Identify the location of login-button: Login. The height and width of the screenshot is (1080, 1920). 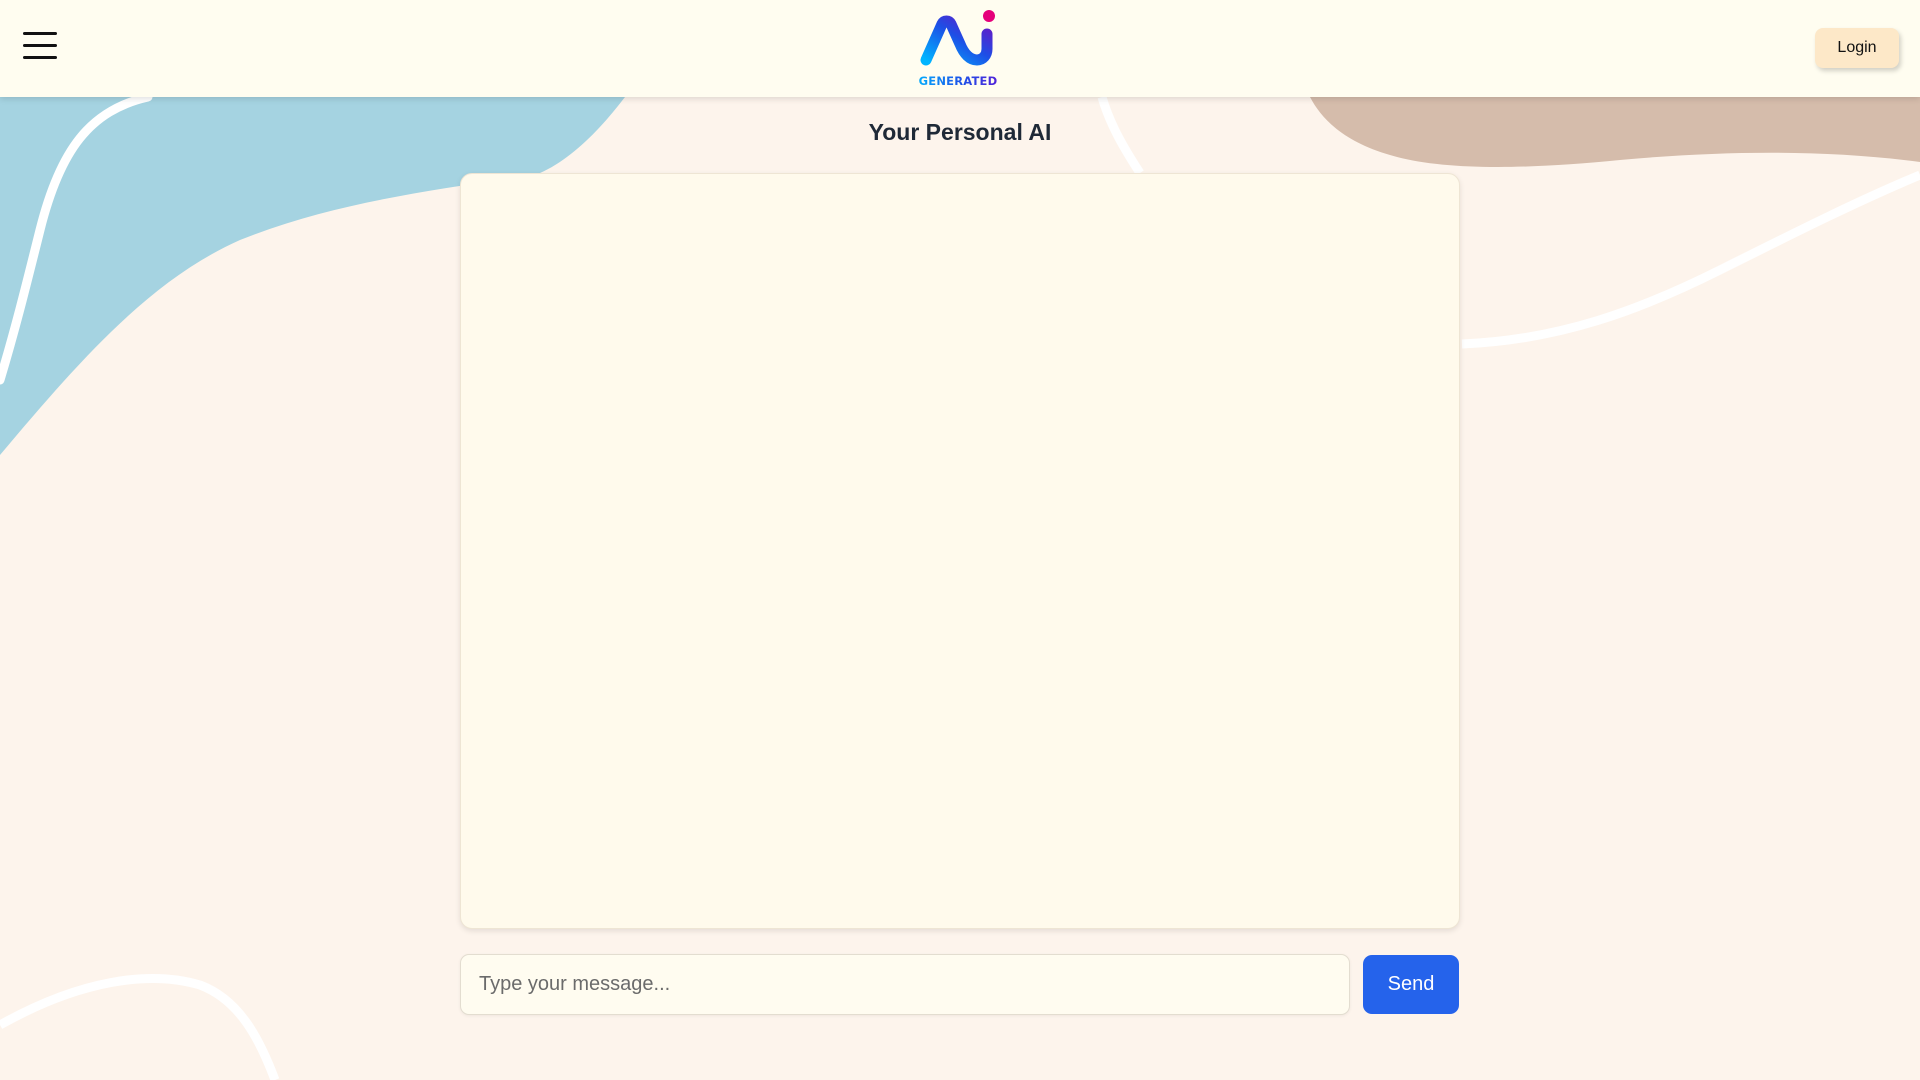
(1857, 48).